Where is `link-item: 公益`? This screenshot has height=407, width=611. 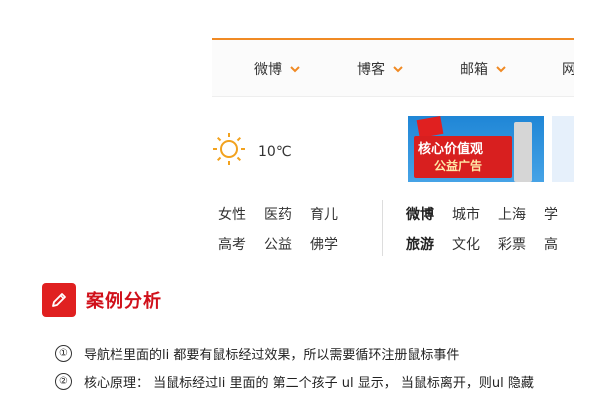
link-item: 公益 is located at coordinates (278, 244).